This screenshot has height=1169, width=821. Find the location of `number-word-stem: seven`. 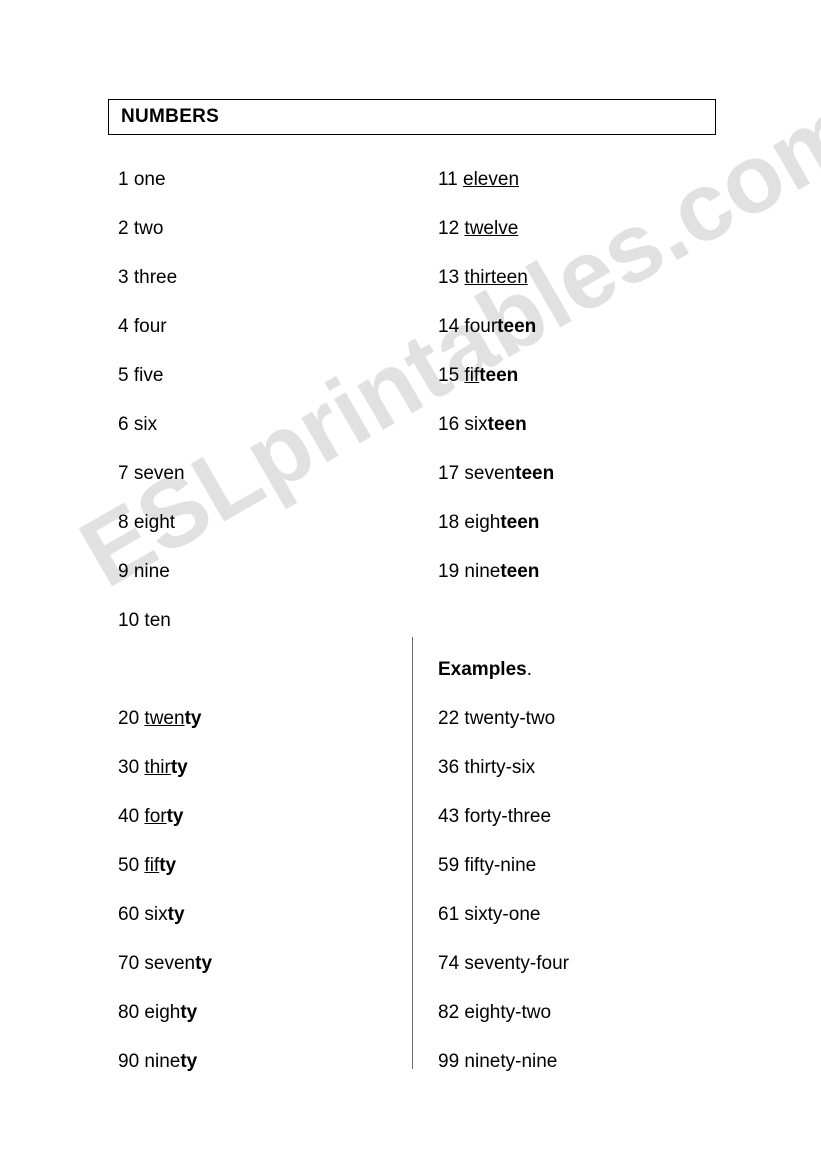

number-word-stem: seven is located at coordinates (170, 963).